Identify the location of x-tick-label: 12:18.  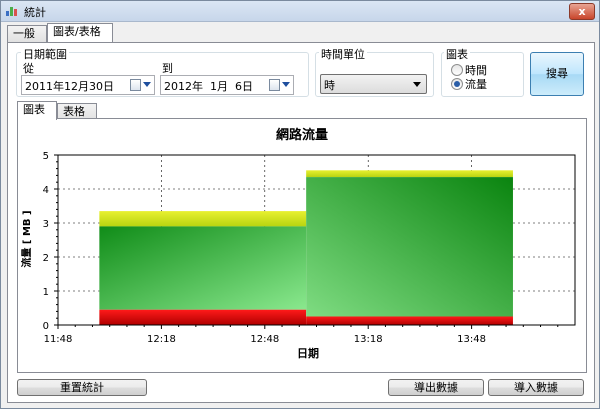
(161, 339).